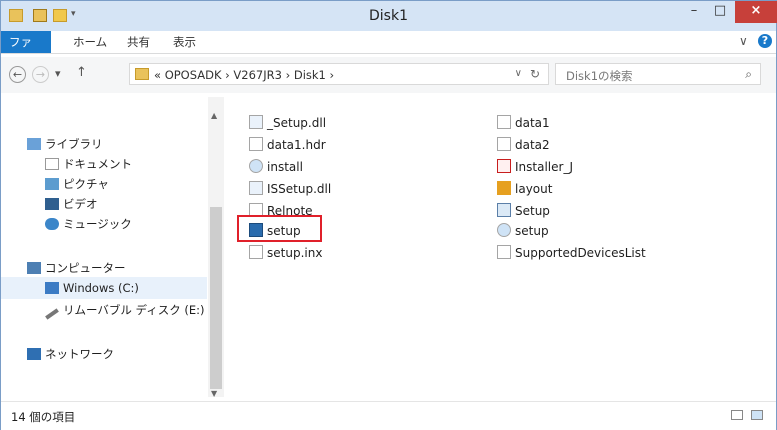 The height and width of the screenshot is (430, 777). I want to click on nav-item-label: コンピューター, so click(85, 268).